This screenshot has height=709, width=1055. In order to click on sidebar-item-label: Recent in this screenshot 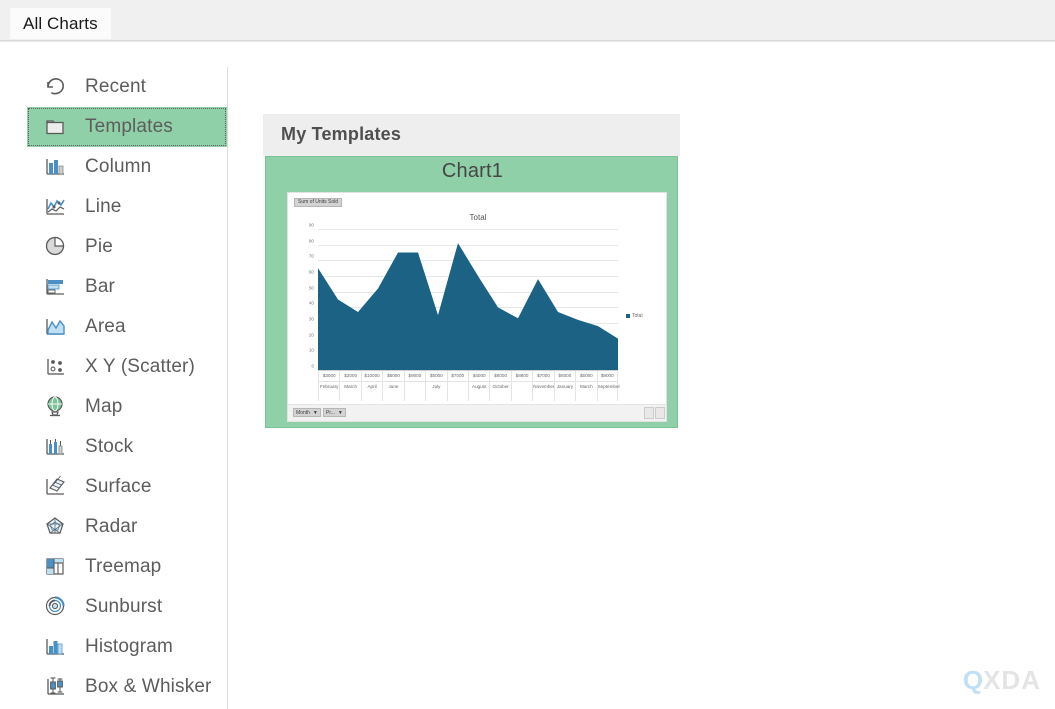, I will do `click(116, 86)`.